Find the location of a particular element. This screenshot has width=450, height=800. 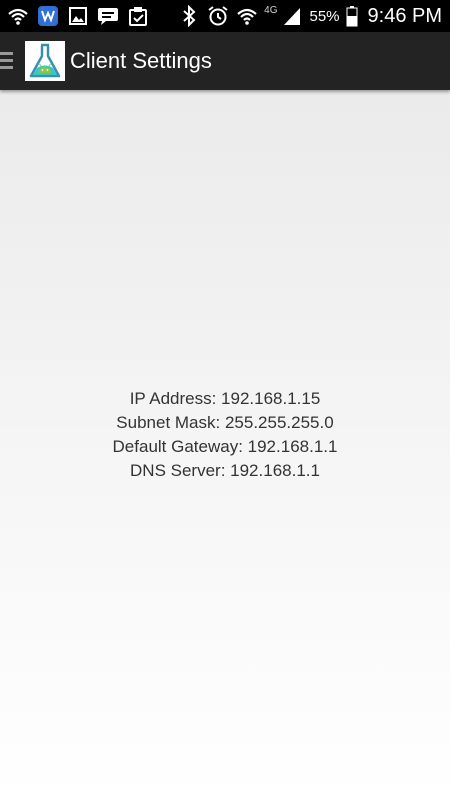

dns-server-text: DNS Server: 192.168.1.1 is located at coordinates (225, 470).